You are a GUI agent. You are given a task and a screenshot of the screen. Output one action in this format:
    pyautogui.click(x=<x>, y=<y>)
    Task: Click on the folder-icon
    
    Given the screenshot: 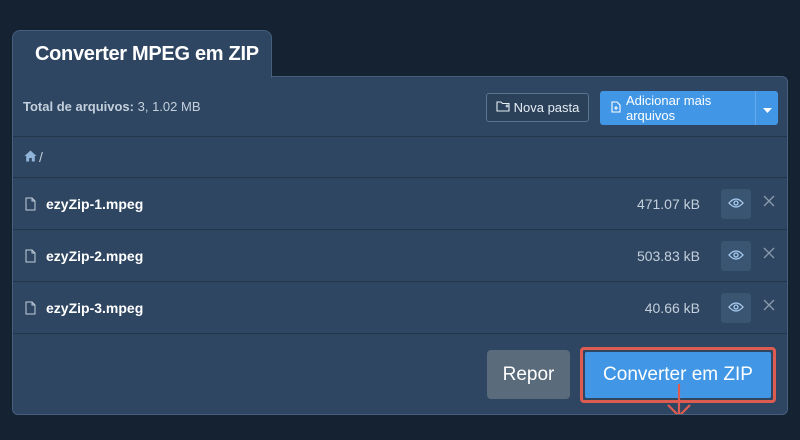 What is the action you would take?
    pyautogui.click(x=505, y=107)
    